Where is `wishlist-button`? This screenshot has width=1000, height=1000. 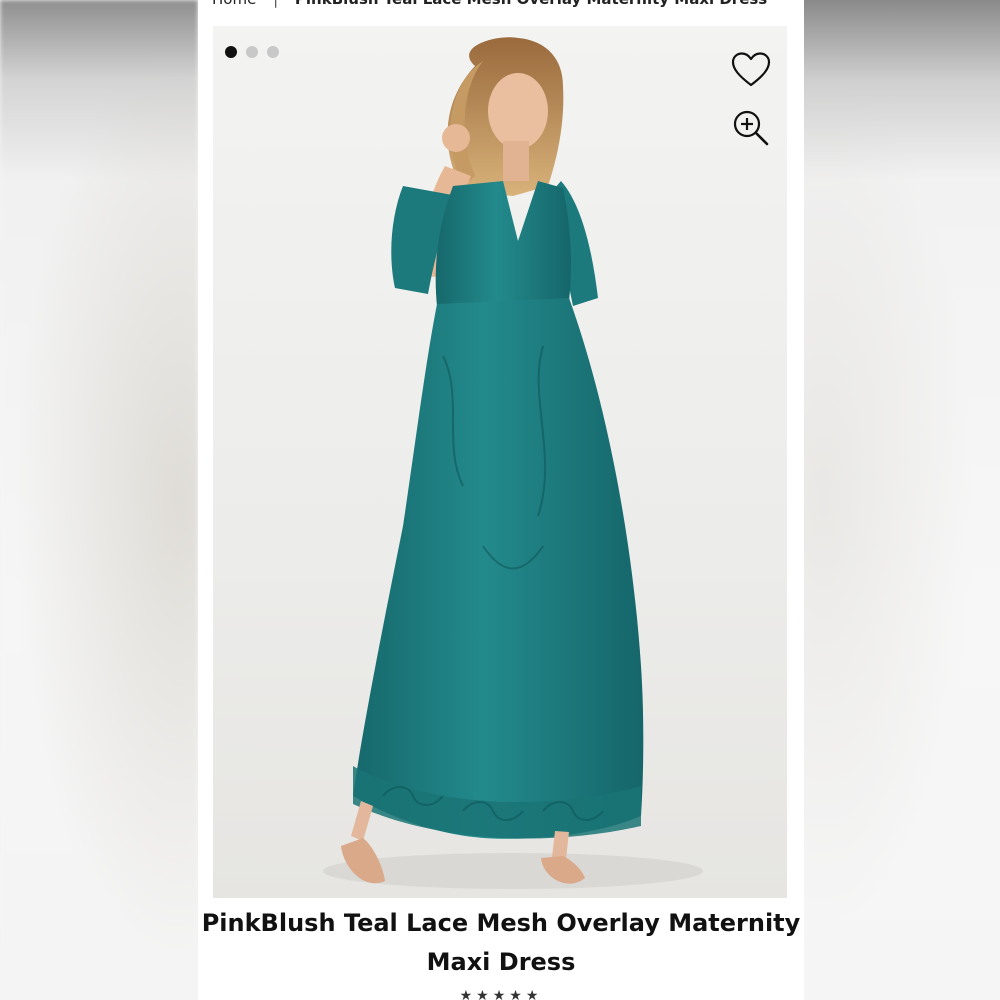
wishlist-button is located at coordinates (751, 70).